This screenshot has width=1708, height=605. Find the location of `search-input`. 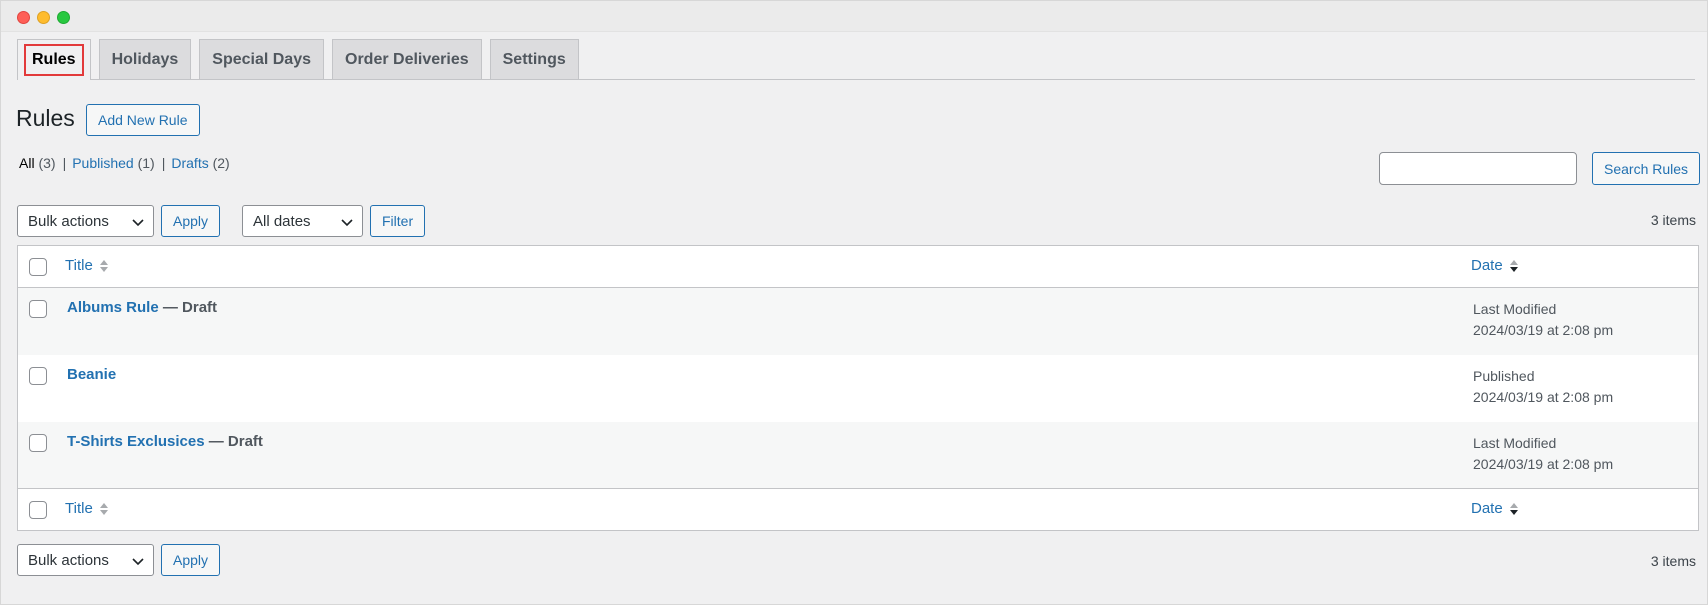

search-input is located at coordinates (1478, 168).